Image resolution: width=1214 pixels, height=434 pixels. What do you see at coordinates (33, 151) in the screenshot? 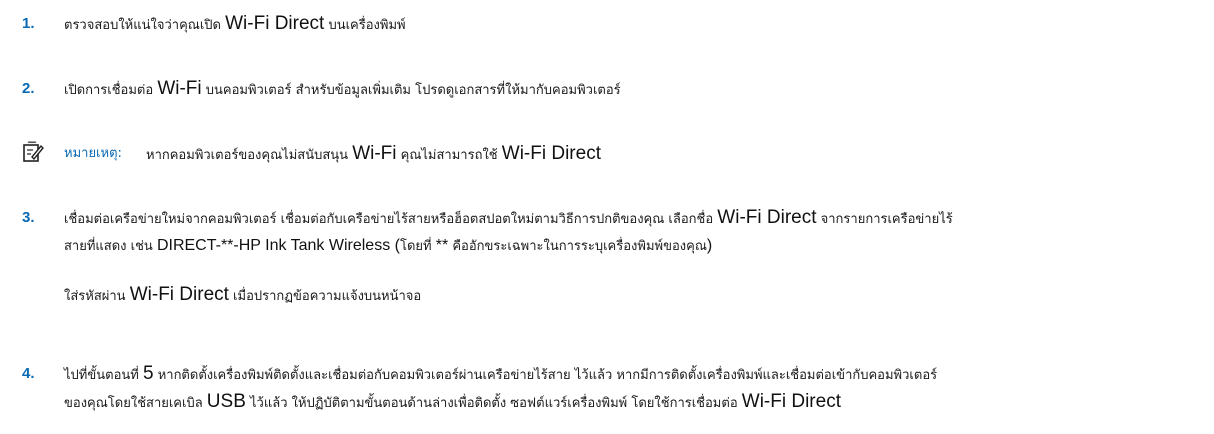
I see `note-pencil-icon` at bounding box center [33, 151].